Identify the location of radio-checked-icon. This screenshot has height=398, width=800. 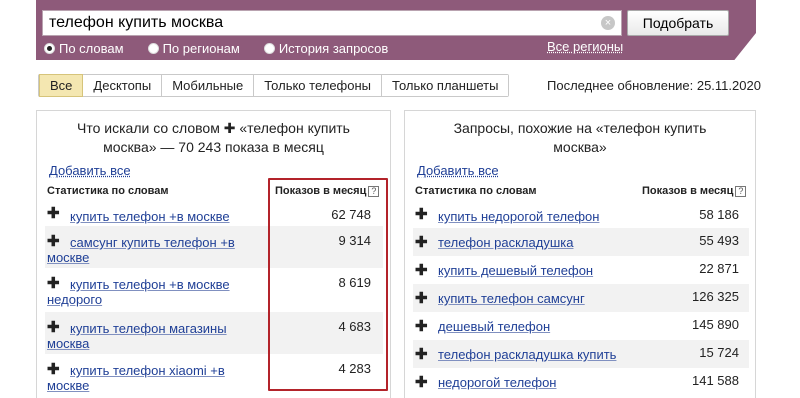
(49, 48).